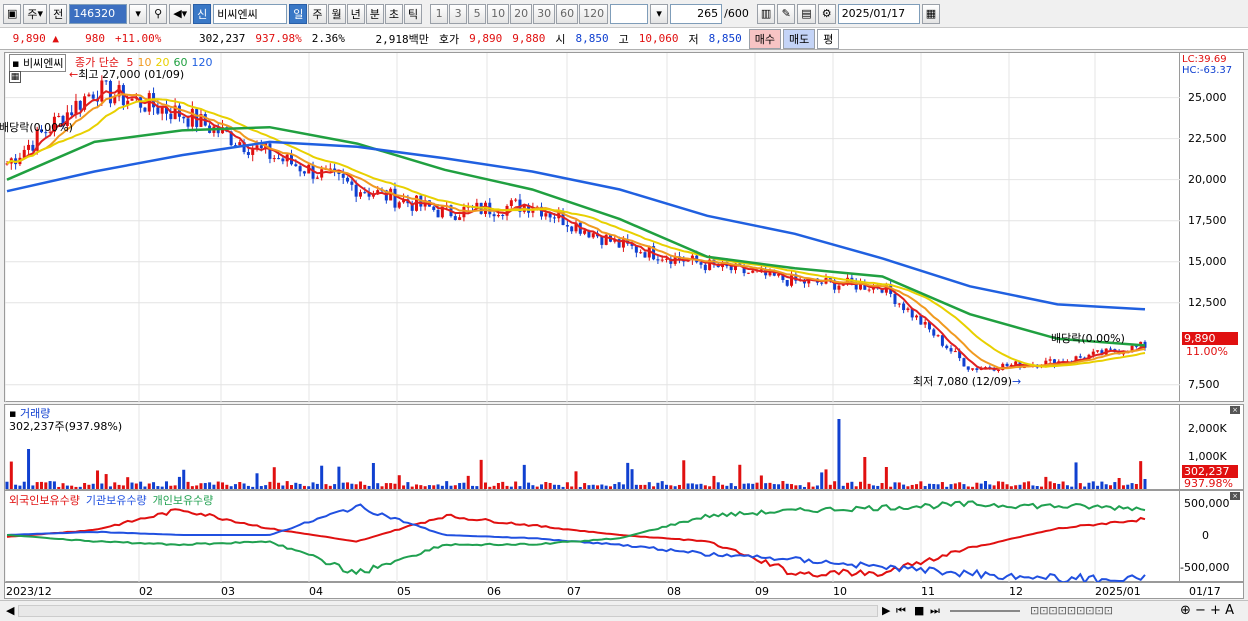 The height and width of the screenshot is (621, 1248). What do you see at coordinates (828, 38) in the screenshot?
I see `eval-button: 평` at bounding box center [828, 38].